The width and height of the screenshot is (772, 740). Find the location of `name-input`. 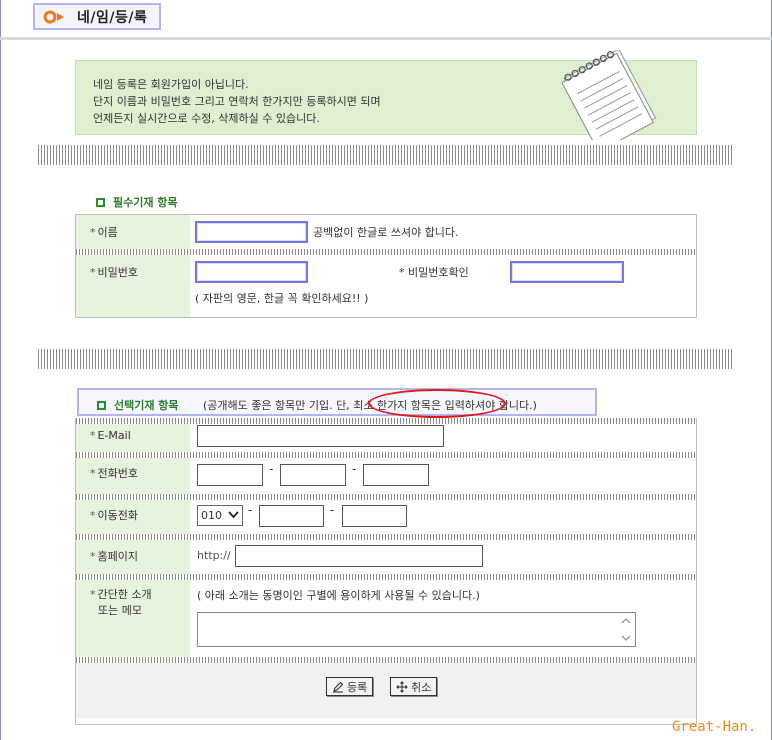

name-input is located at coordinates (251, 232).